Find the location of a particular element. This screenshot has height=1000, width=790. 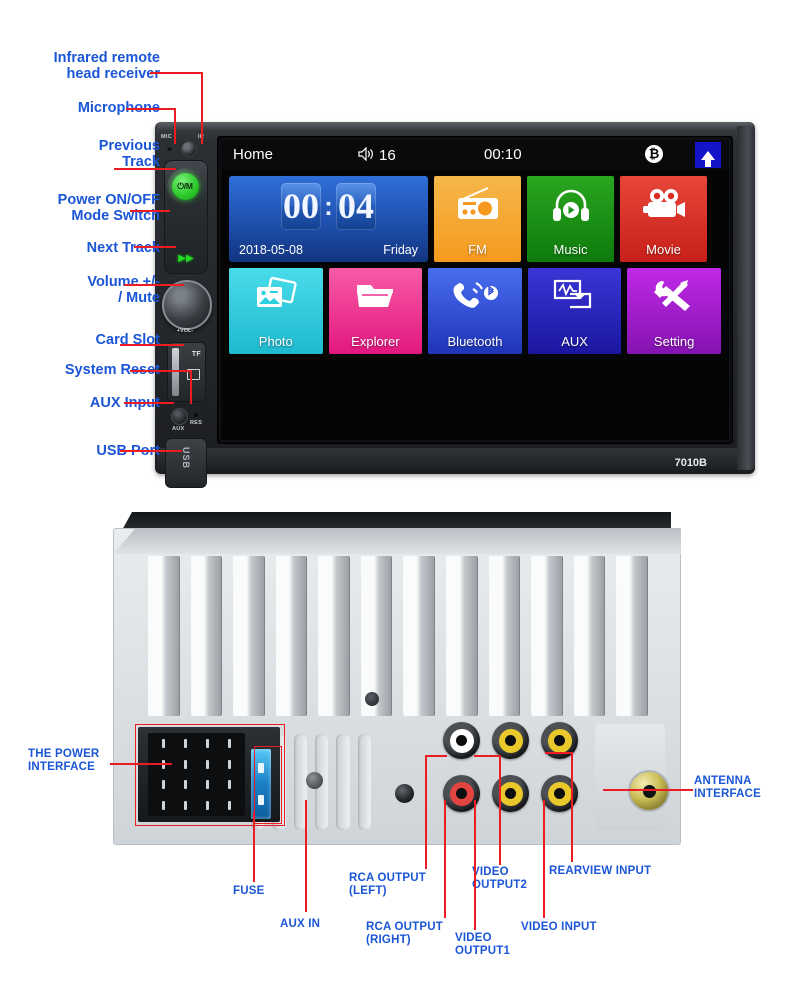

home-button is located at coordinates (708, 155).